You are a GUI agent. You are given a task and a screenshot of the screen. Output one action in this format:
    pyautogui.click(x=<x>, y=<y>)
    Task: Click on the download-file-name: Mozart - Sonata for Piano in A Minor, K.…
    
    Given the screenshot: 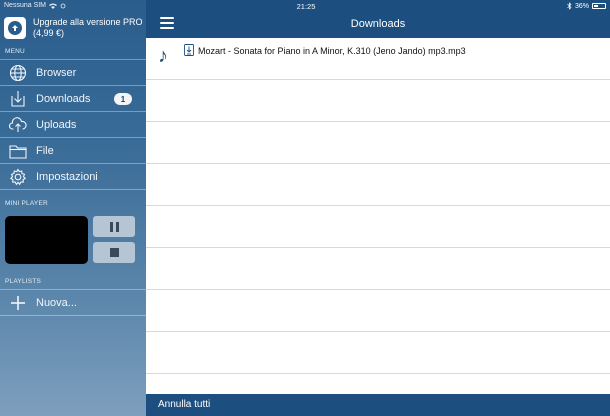 What is the action you would take?
    pyautogui.click(x=332, y=51)
    